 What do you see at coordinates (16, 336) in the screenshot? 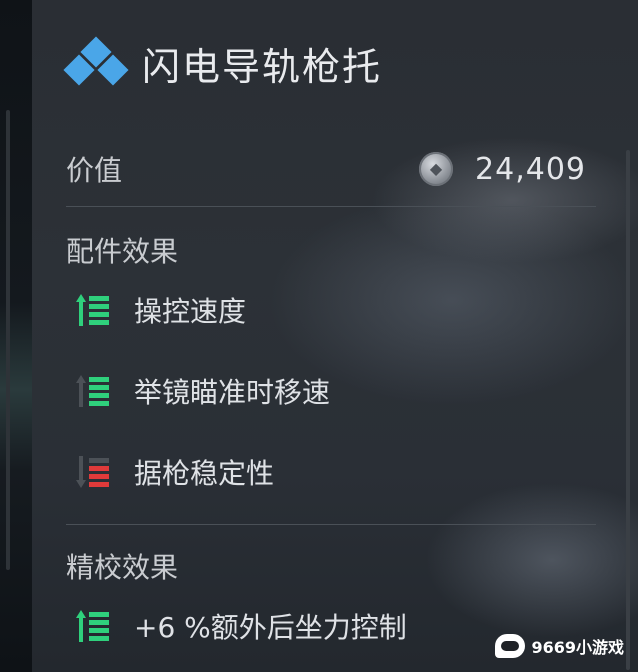
I see `background-left-strip` at bounding box center [16, 336].